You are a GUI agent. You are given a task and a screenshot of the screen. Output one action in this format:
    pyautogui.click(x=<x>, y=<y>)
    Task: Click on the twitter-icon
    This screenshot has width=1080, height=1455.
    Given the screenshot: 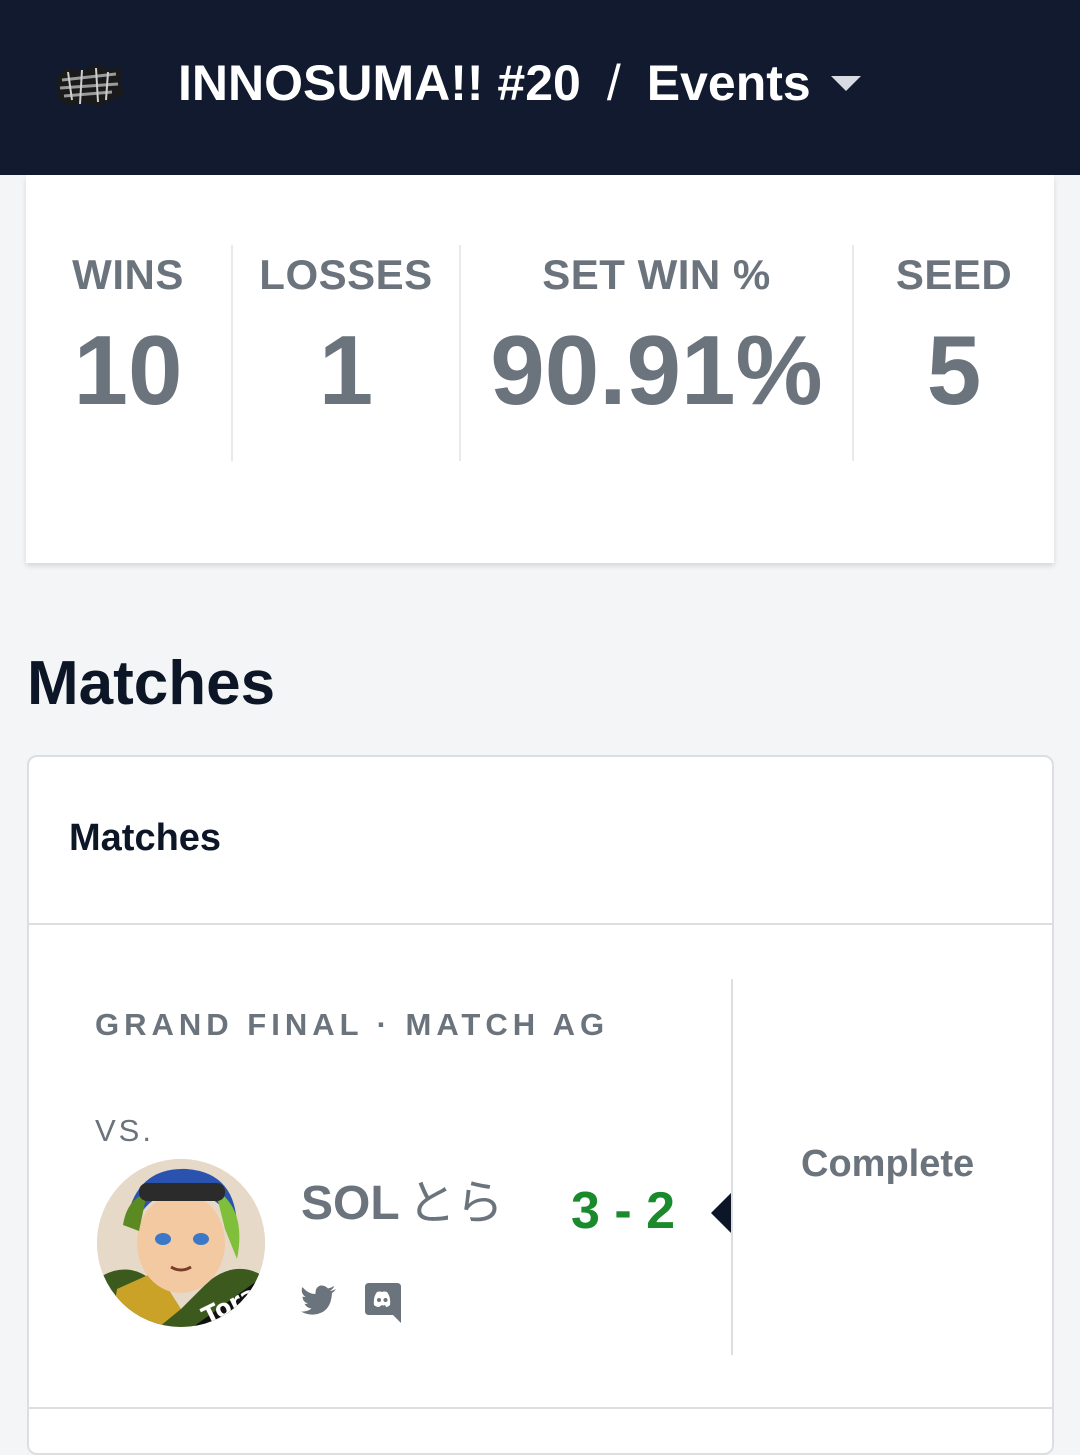 What is the action you would take?
    pyautogui.click(x=319, y=1300)
    